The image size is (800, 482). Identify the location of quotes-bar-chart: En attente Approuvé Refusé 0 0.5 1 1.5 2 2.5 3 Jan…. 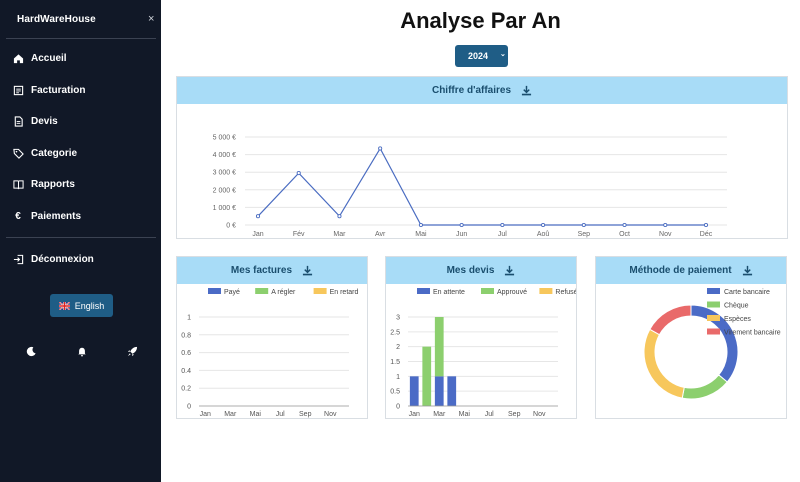
(483, 353).